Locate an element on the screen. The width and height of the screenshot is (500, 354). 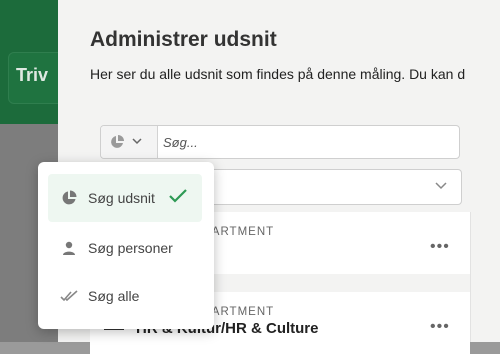
dropdown-item-search-persons: Søg personer is located at coordinates (125, 248).